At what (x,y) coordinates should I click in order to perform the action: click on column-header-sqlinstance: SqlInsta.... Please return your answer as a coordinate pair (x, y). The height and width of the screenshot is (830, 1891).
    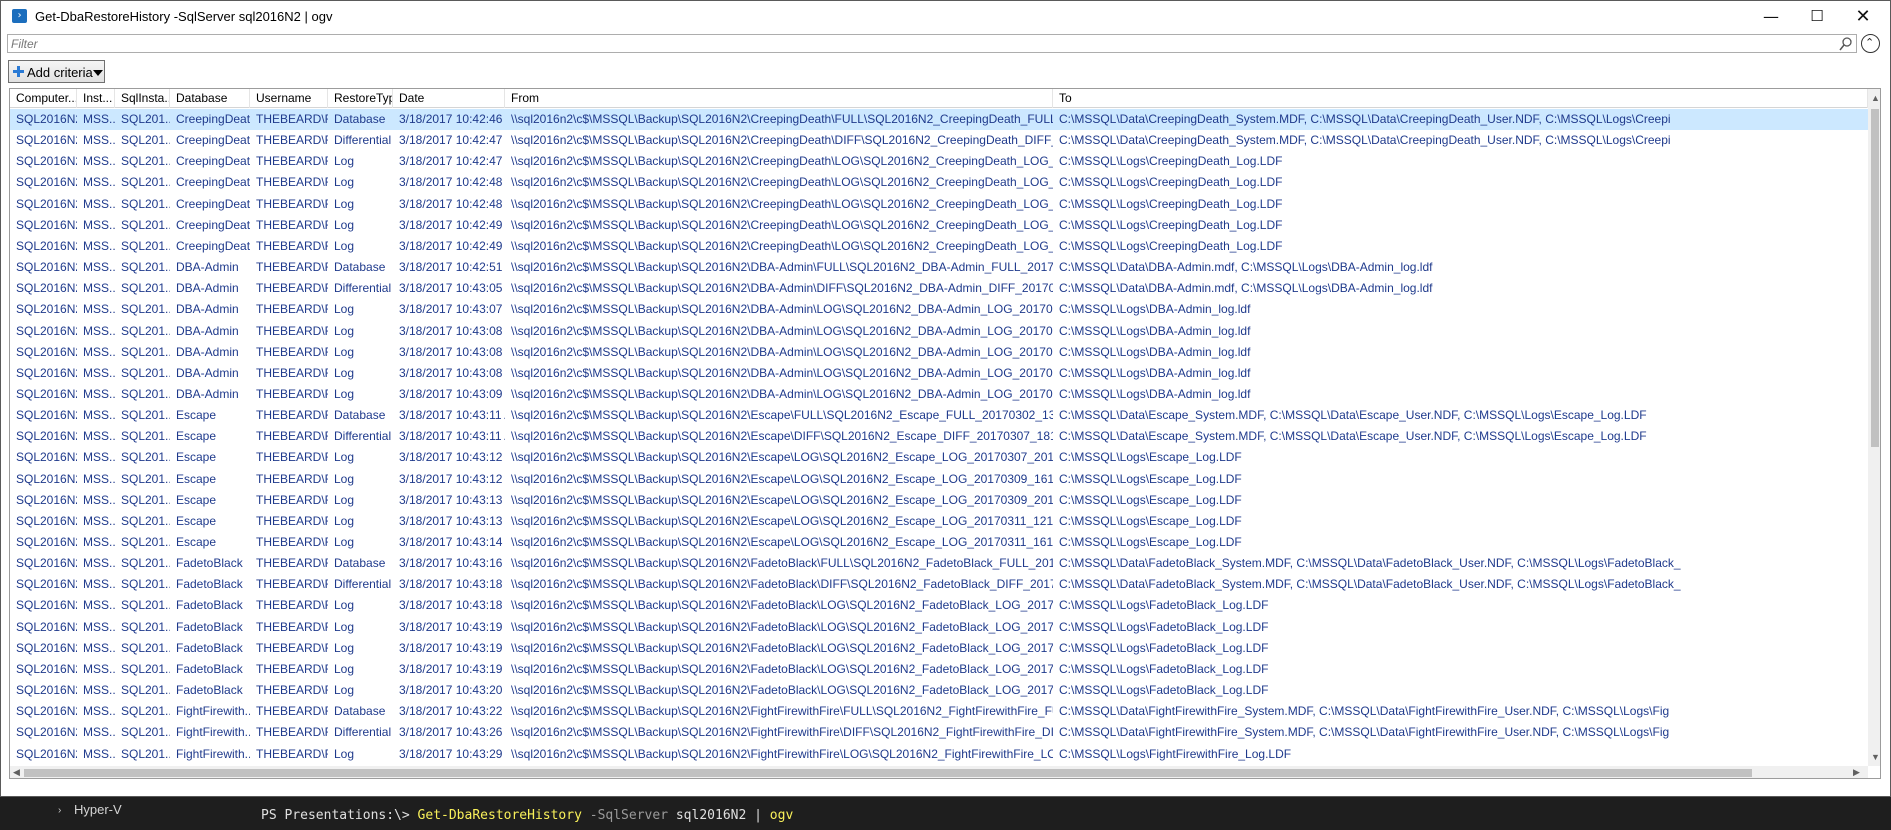
    Looking at the image, I should click on (142, 98).